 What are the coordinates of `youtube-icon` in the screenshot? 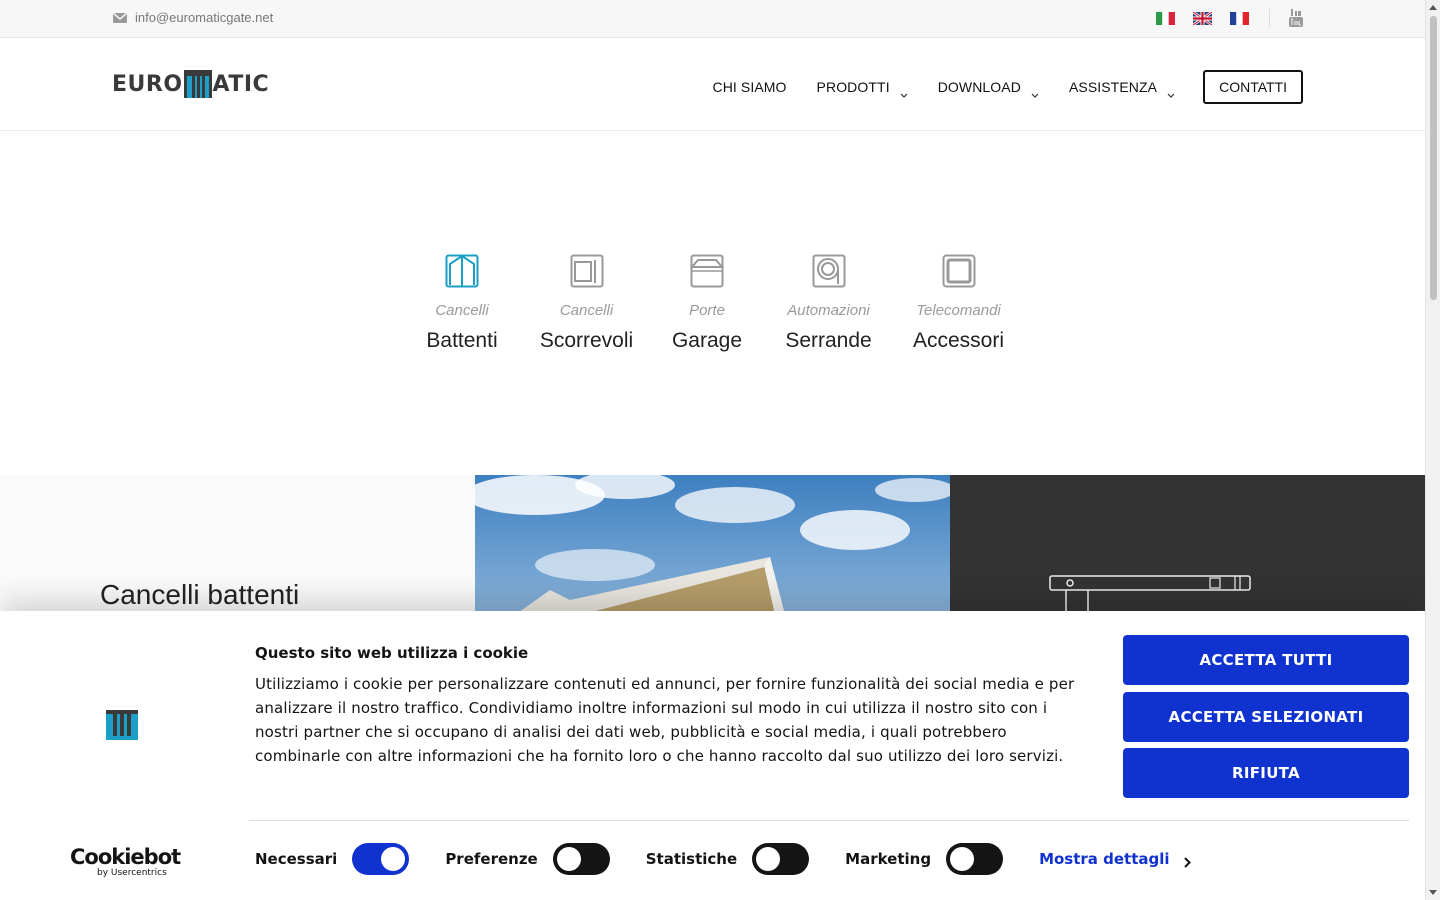 It's located at (1296, 18).